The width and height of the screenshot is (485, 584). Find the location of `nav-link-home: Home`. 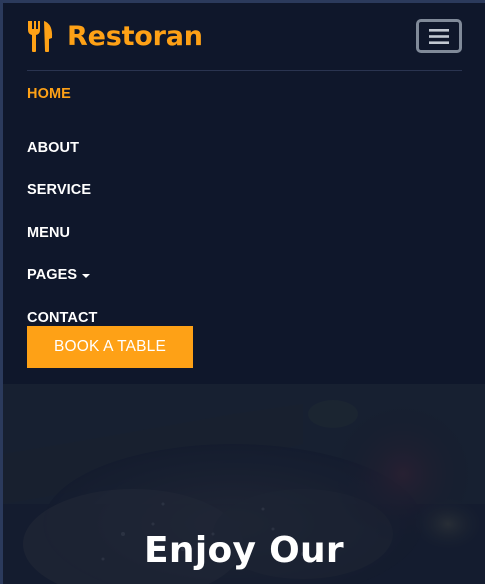

nav-link-home: Home is located at coordinates (62, 94).